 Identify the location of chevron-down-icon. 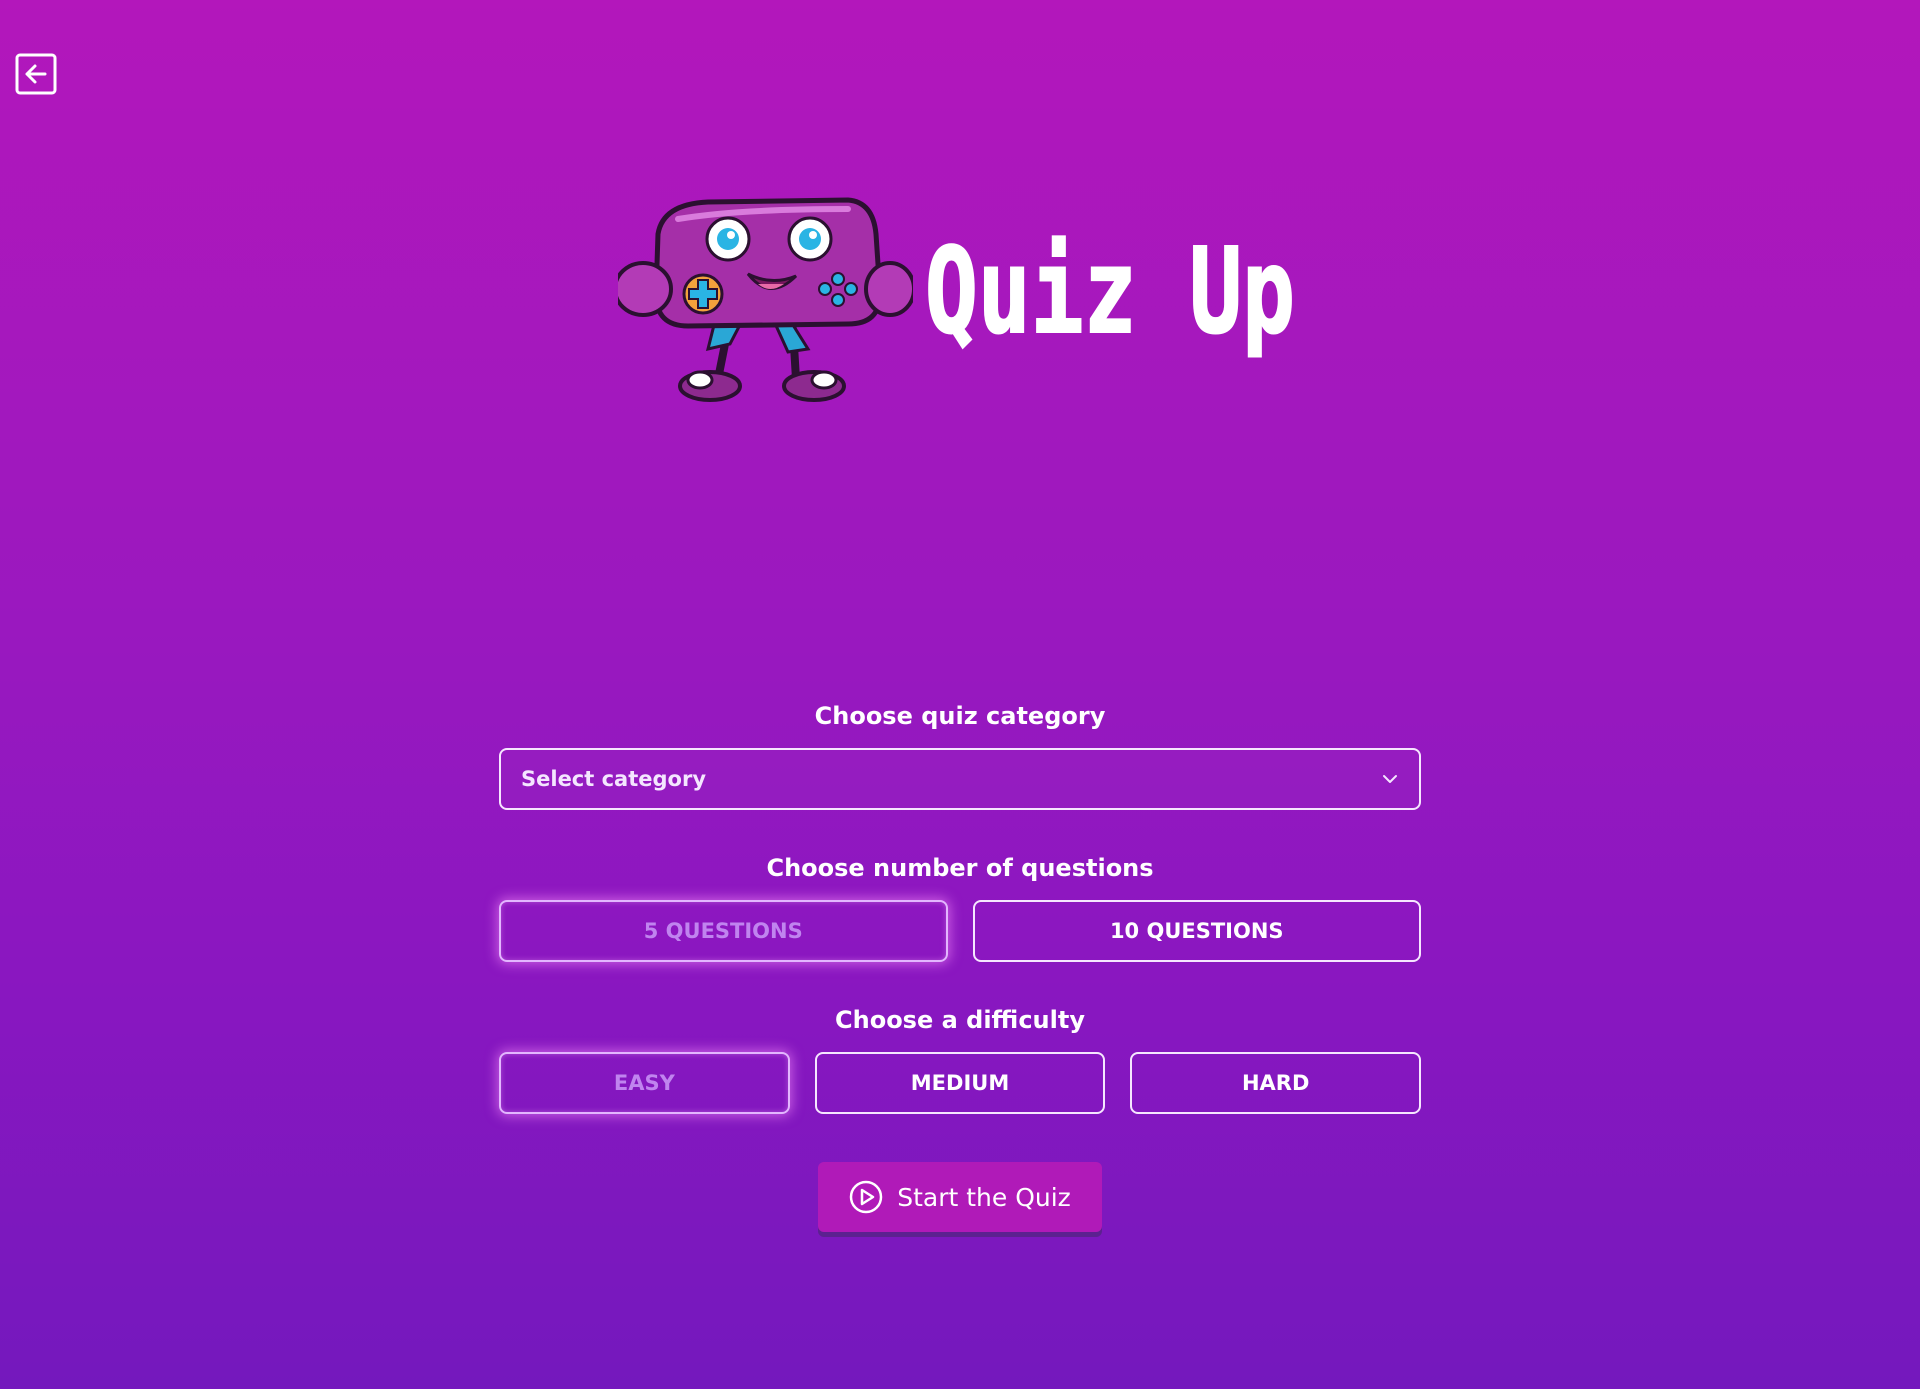
(1390, 779).